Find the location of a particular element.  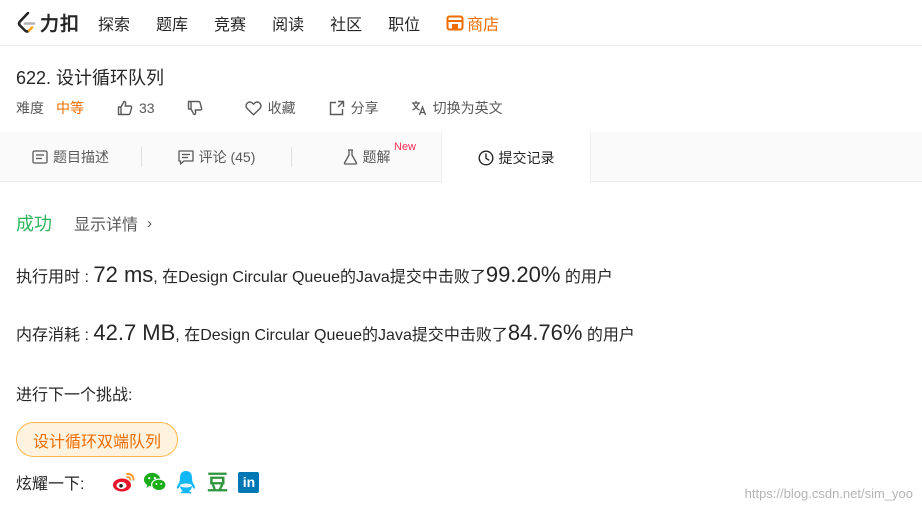

show-details-link: 显示详情 › is located at coordinates (113, 223).